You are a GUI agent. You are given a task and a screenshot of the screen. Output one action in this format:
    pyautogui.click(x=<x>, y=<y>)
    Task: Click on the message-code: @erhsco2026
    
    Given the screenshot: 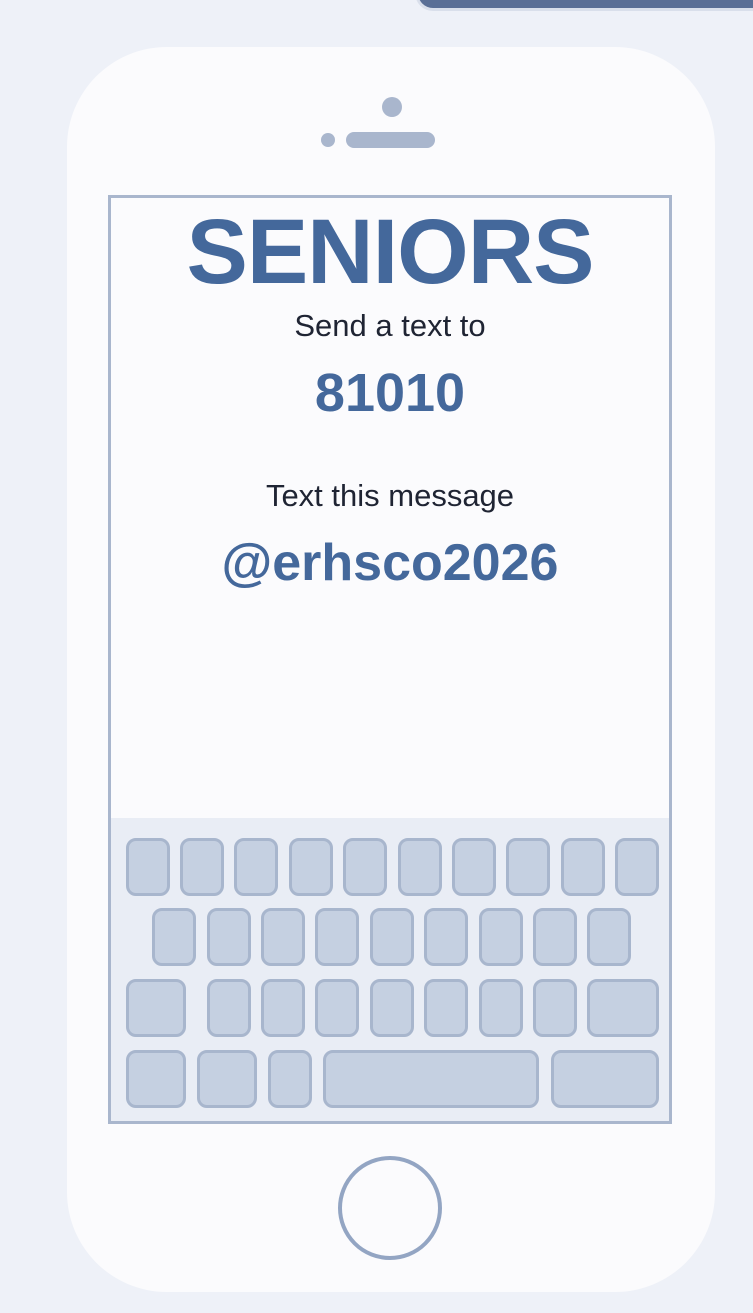 What is the action you would take?
    pyautogui.click(x=390, y=563)
    